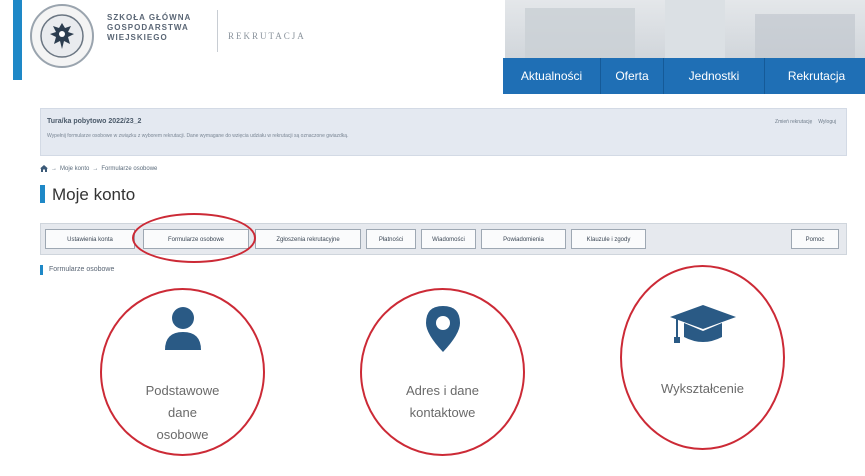  What do you see at coordinates (182, 390) in the screenshot?
I see `card-label-line: Podstawowe` at bounding box center [182, 390].